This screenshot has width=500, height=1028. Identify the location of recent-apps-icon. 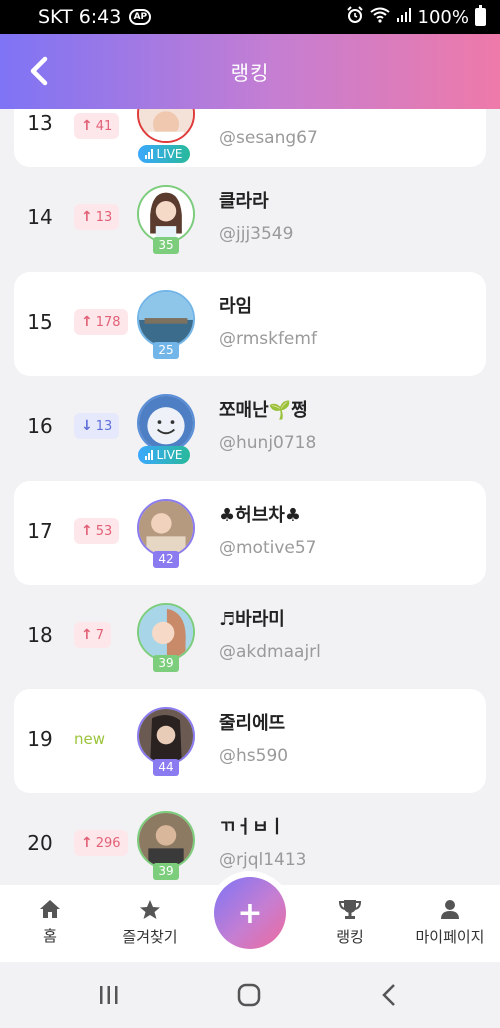
(109, 995).